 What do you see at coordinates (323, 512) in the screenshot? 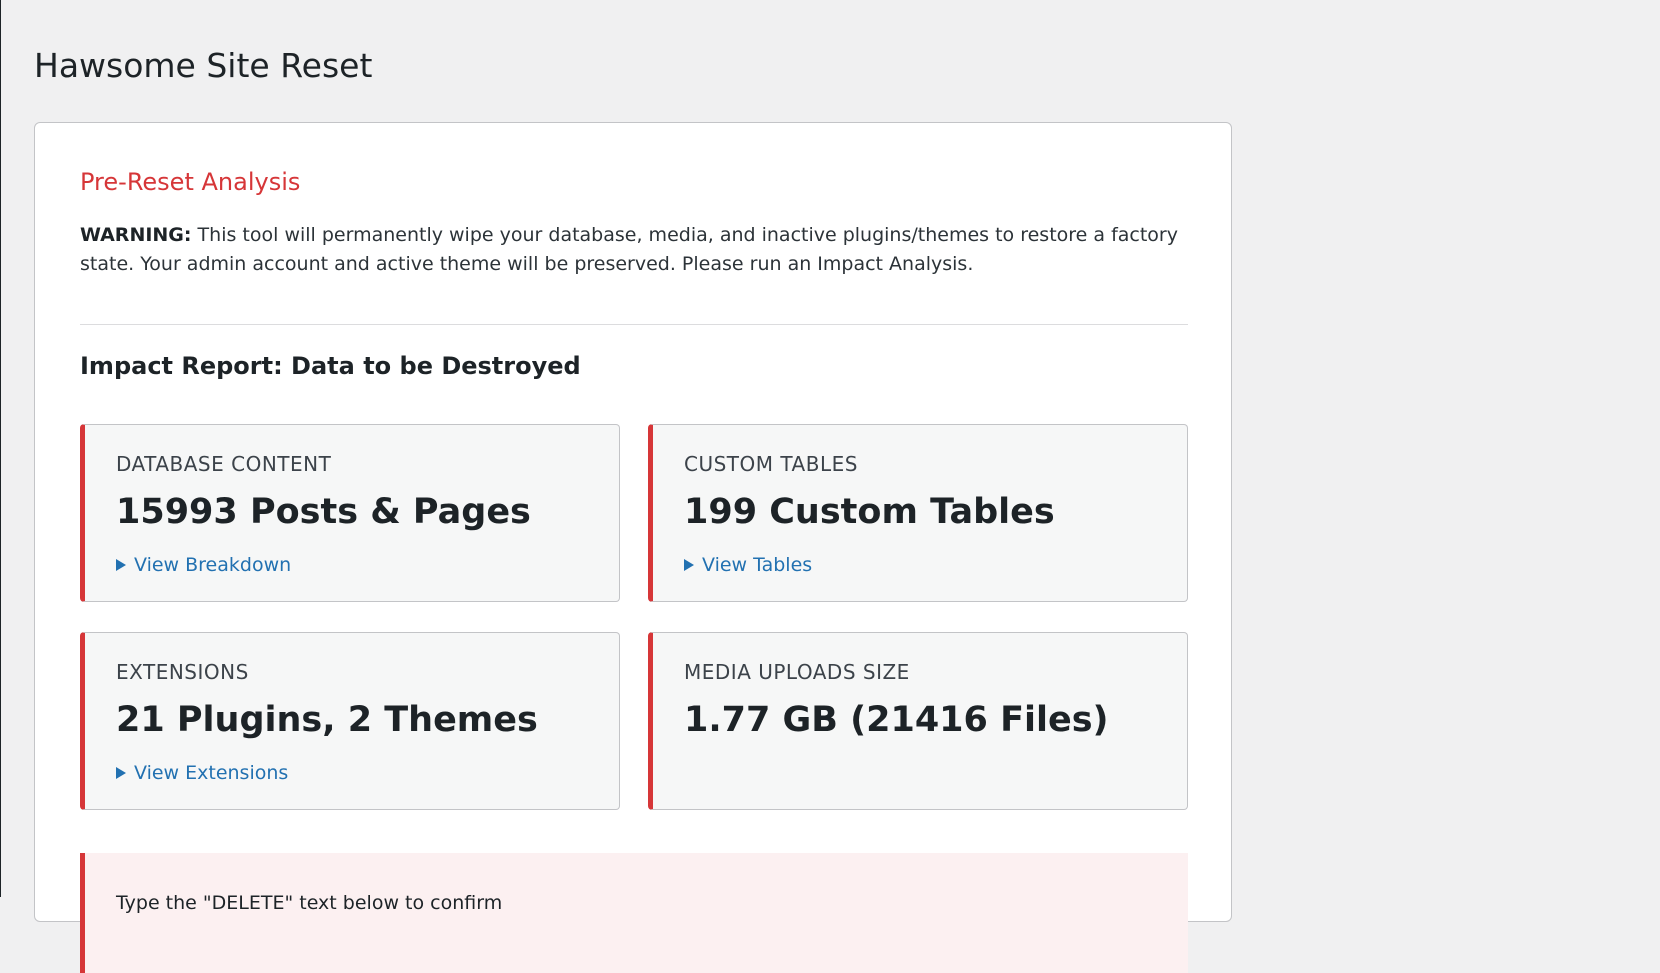
I see `card-value: 15993 Posts & Pages` at bounding box center [323, 512].